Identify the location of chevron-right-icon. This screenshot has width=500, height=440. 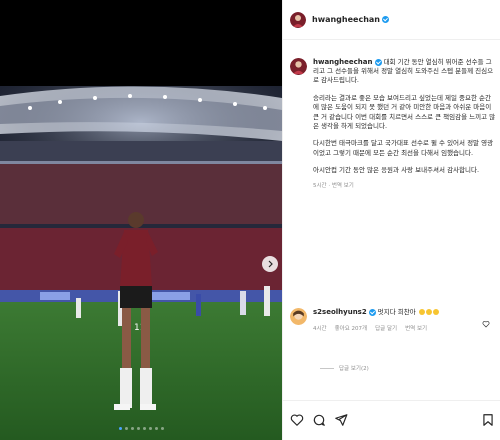
(270, 264).